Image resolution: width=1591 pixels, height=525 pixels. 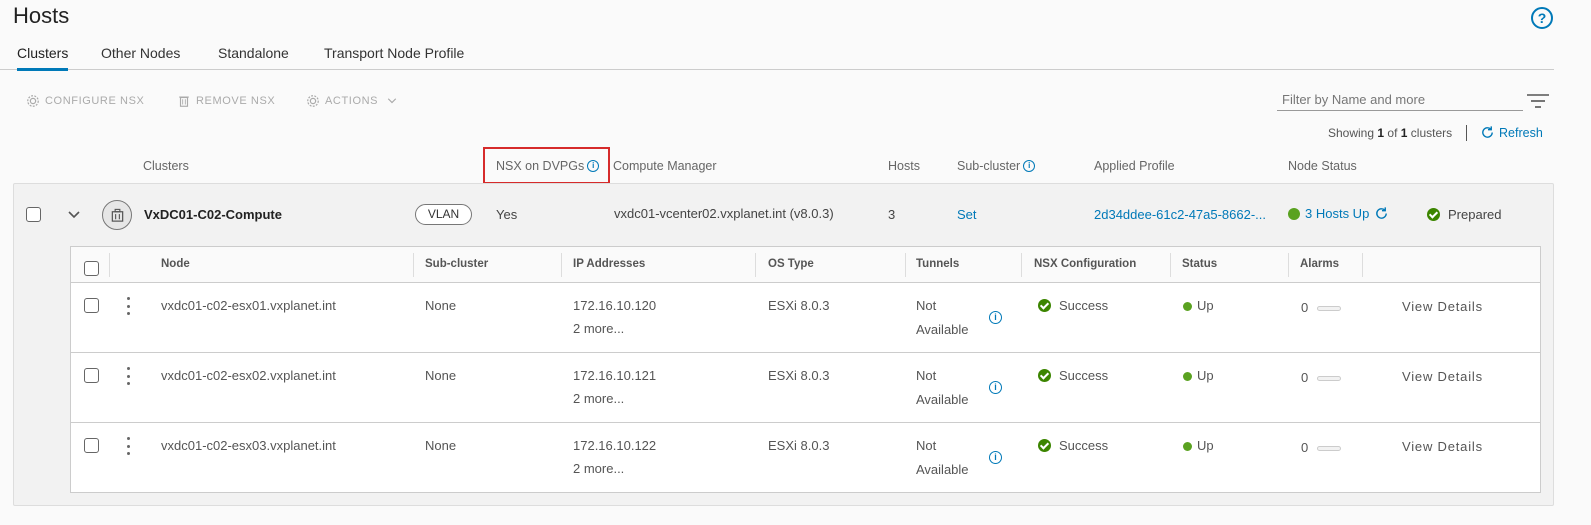 I want to click on col-header-hosts: Hosts, so click(x=904, y=166).